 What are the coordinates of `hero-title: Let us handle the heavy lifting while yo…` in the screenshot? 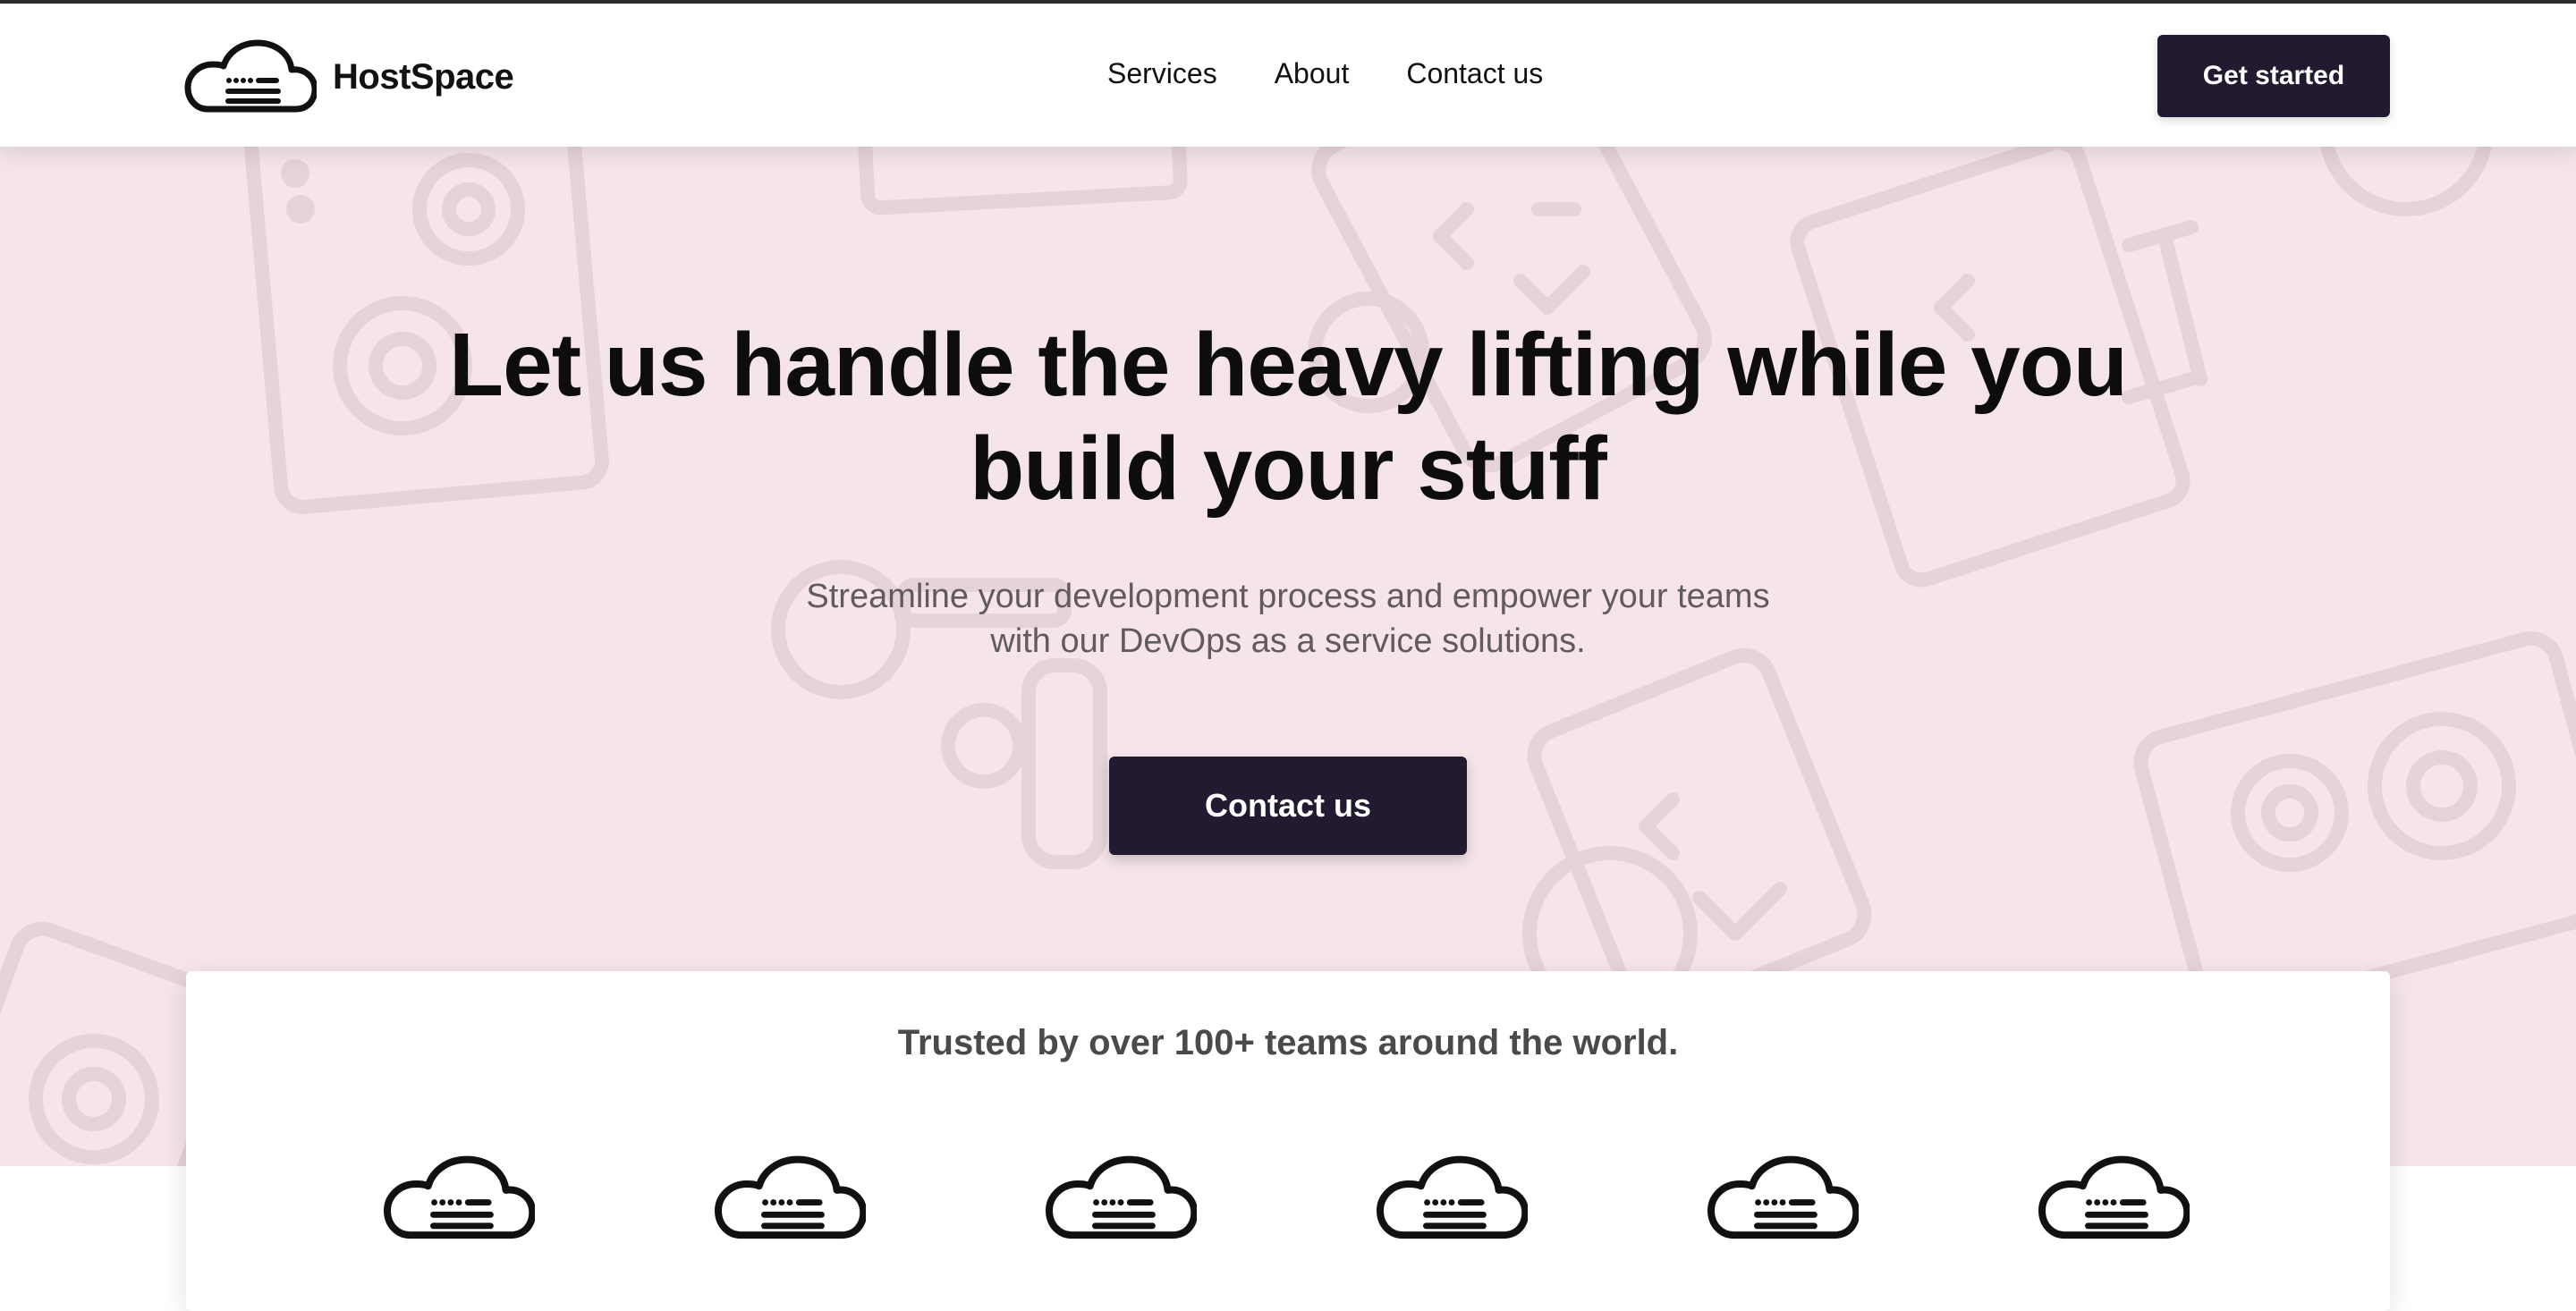 It's located at (1288, 417).